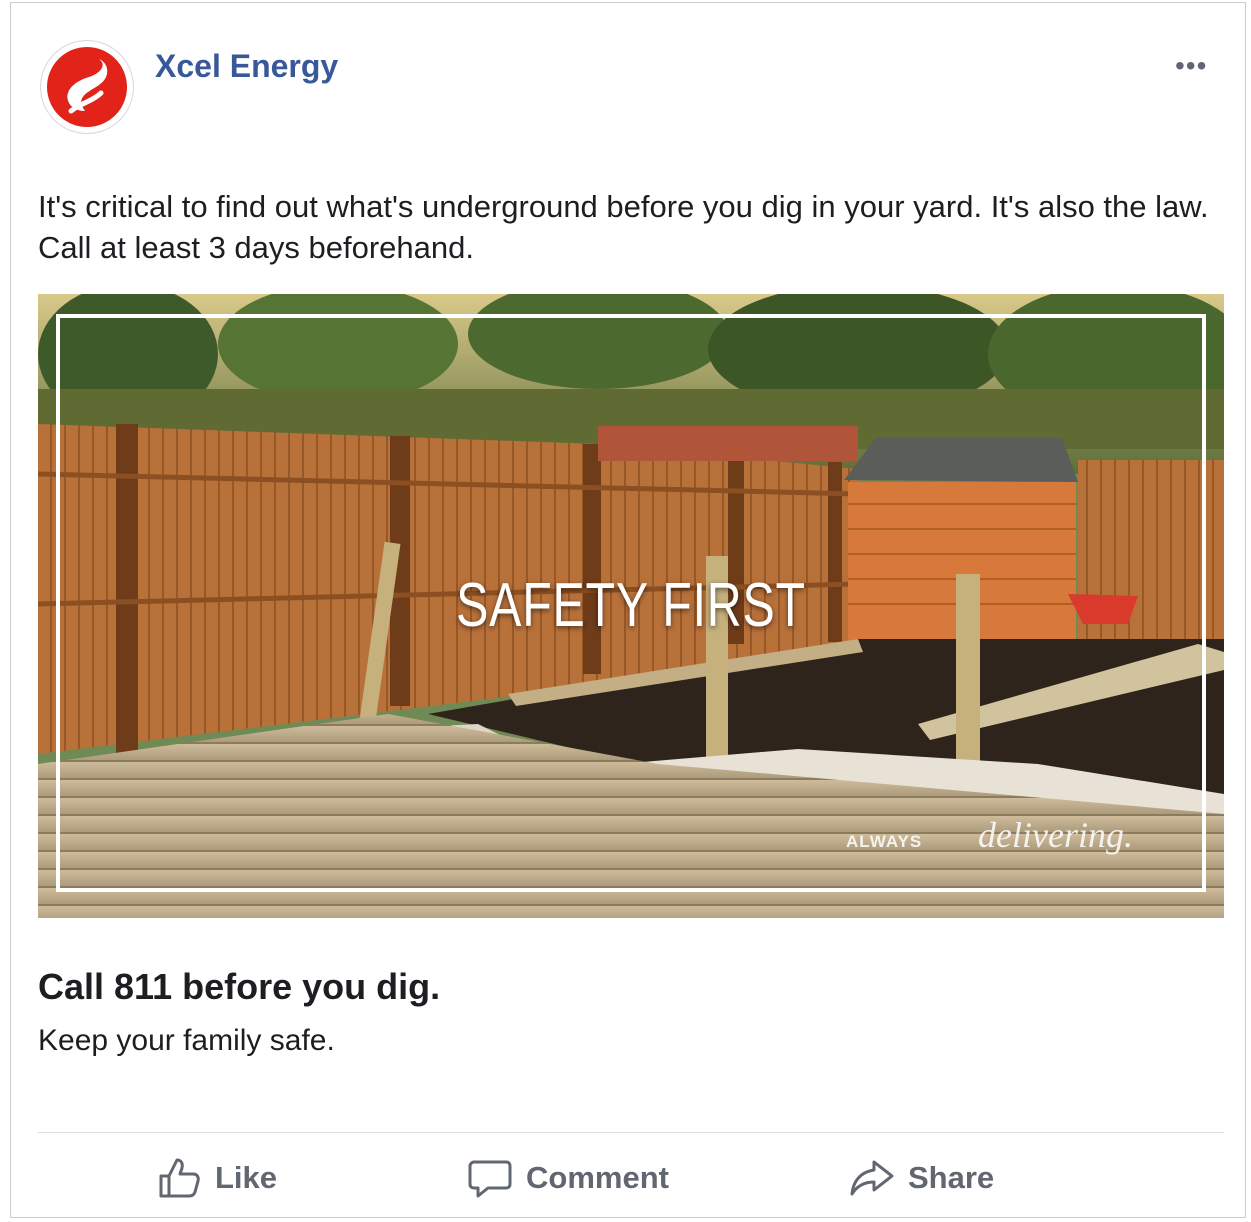  What do you see at coordinates (246, 66) in the screenshot?
I see `page-name-link: Xcel Energy` at bounding box center [246, 66].